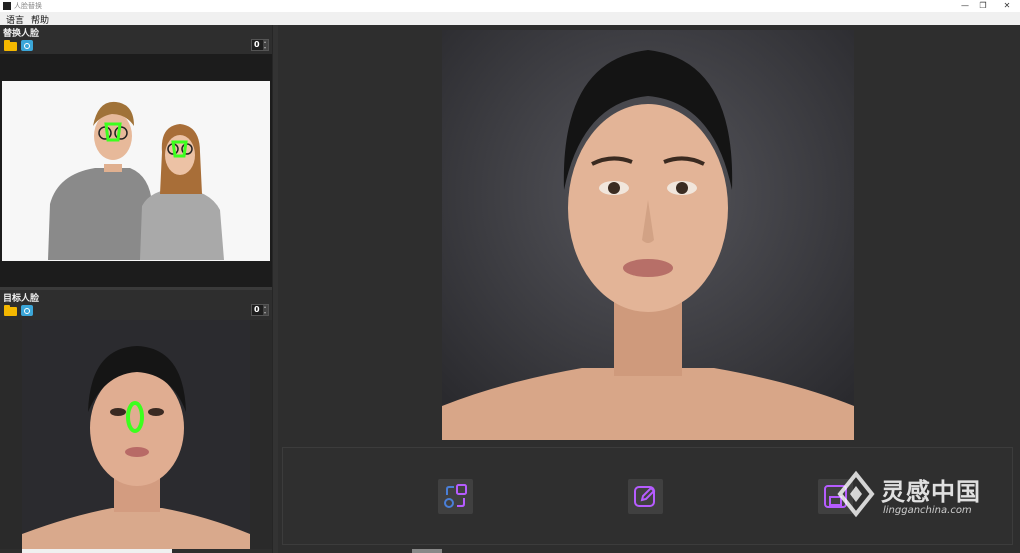 Image resolution: width=1020 pixels, height=553 pixels. What do you see at coordinates (510, 19) in the screenshot?
I see `menu-bar: 语言 帮助` at bounding box center [510, 19].